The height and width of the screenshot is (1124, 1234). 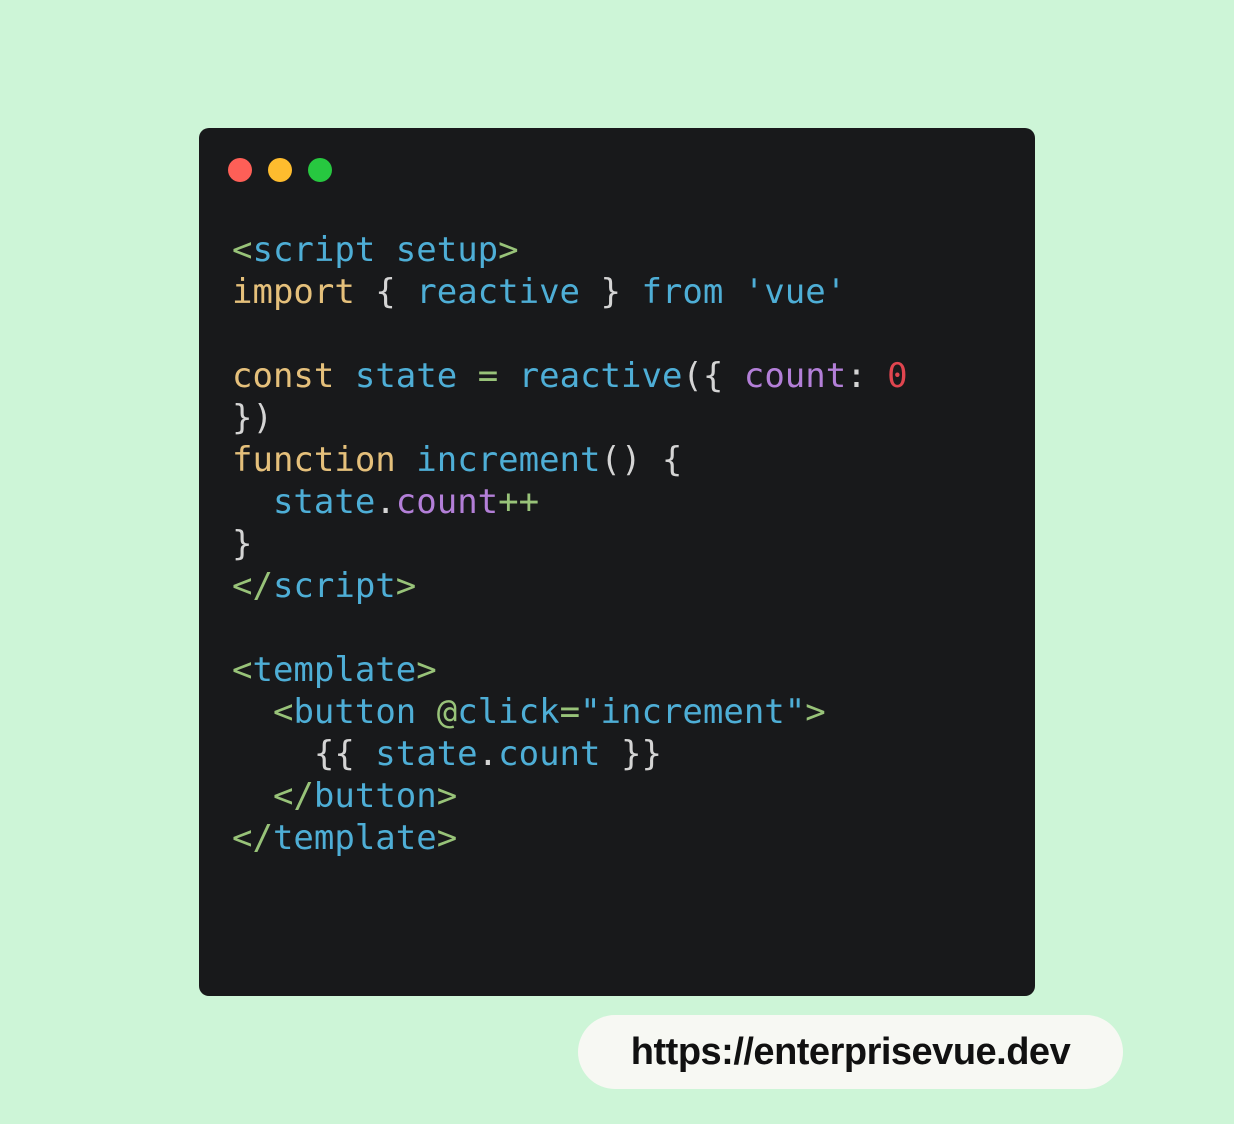 I want to click on code-line: const state = reactive({ count: 0, so click(x=570, y=376).